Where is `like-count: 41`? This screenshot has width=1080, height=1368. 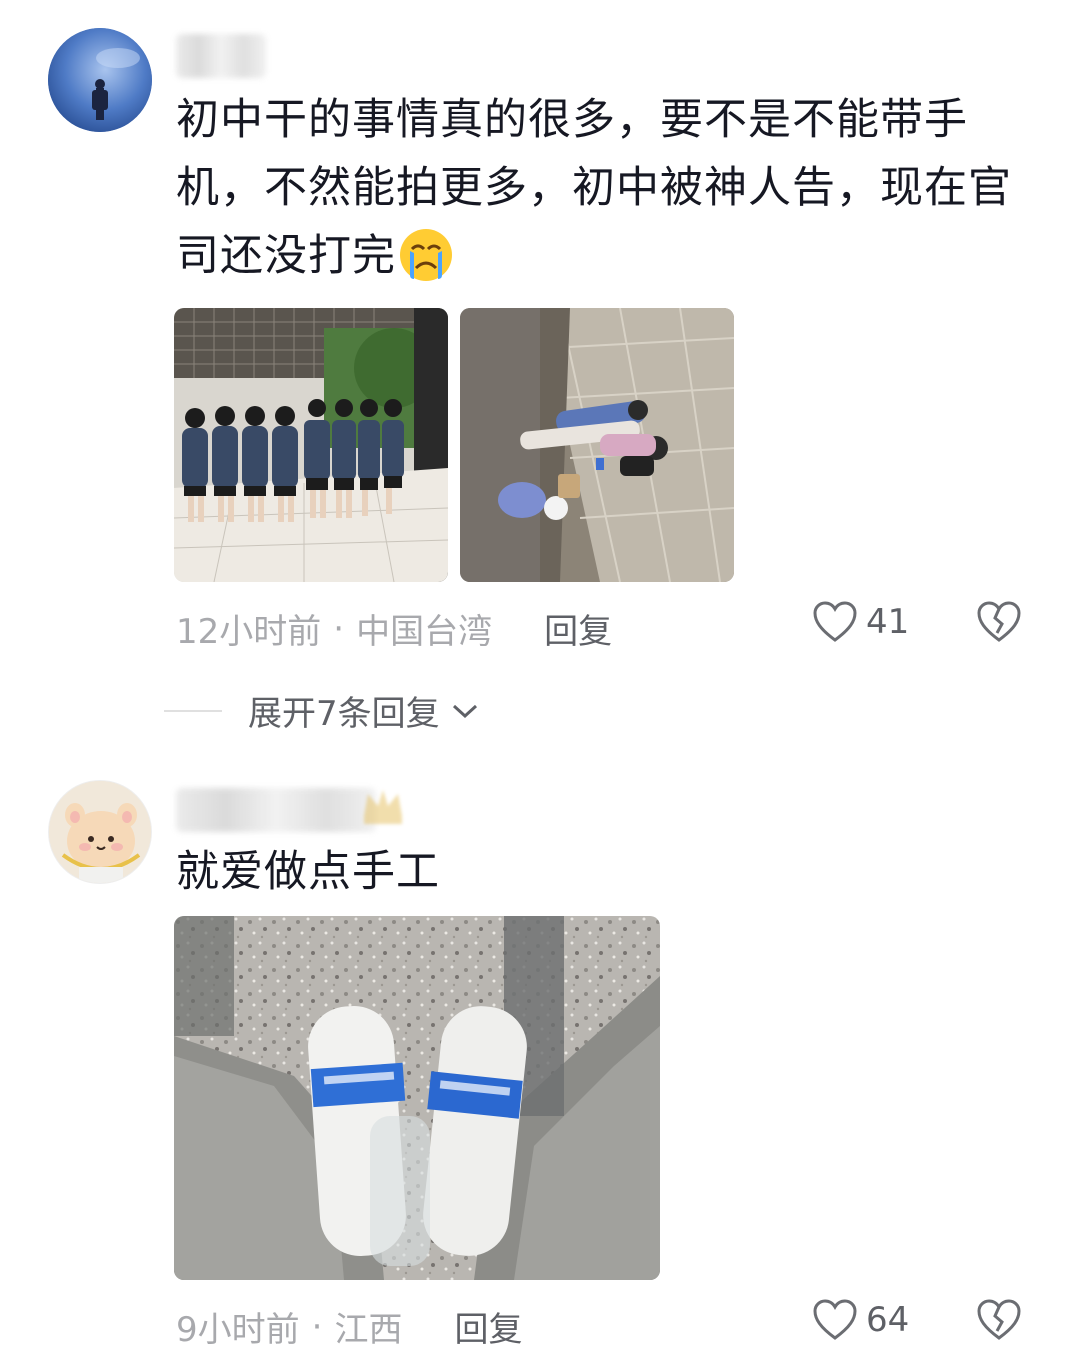 like-count: 41 is located at coordinates (888, 622).